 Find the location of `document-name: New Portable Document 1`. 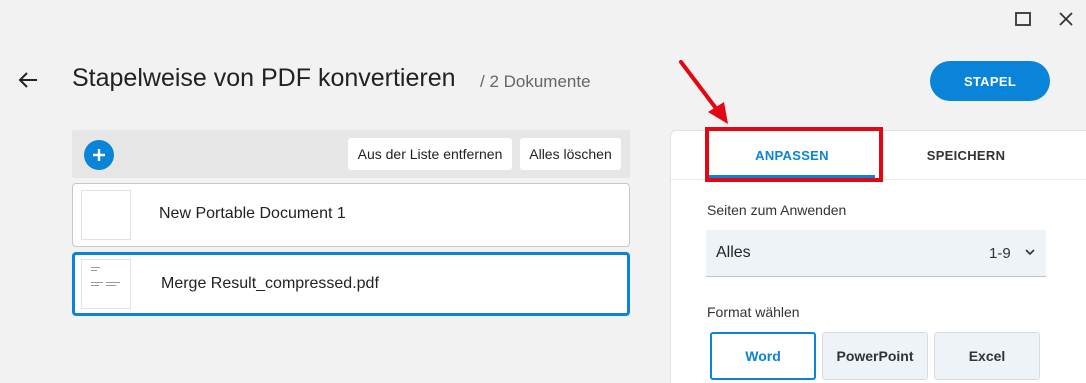

document-name: New Portable Document 1 is located at coordinates (252, 213).